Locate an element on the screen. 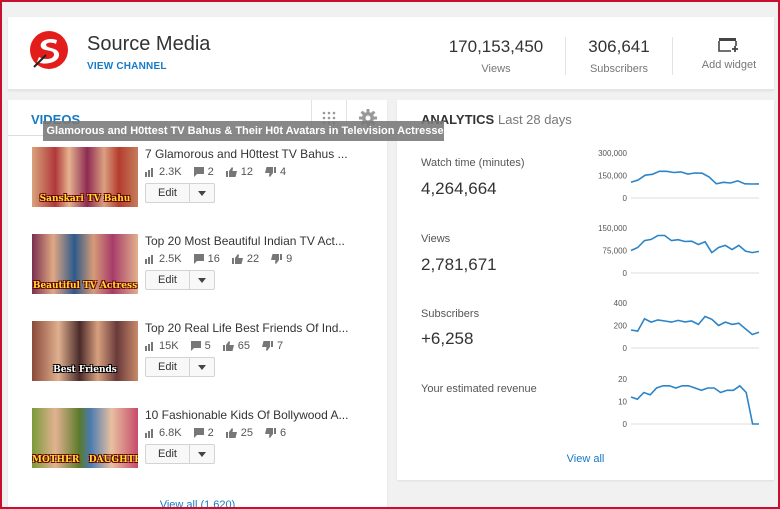  view-count: 15K is located at coordinates (169, 346).